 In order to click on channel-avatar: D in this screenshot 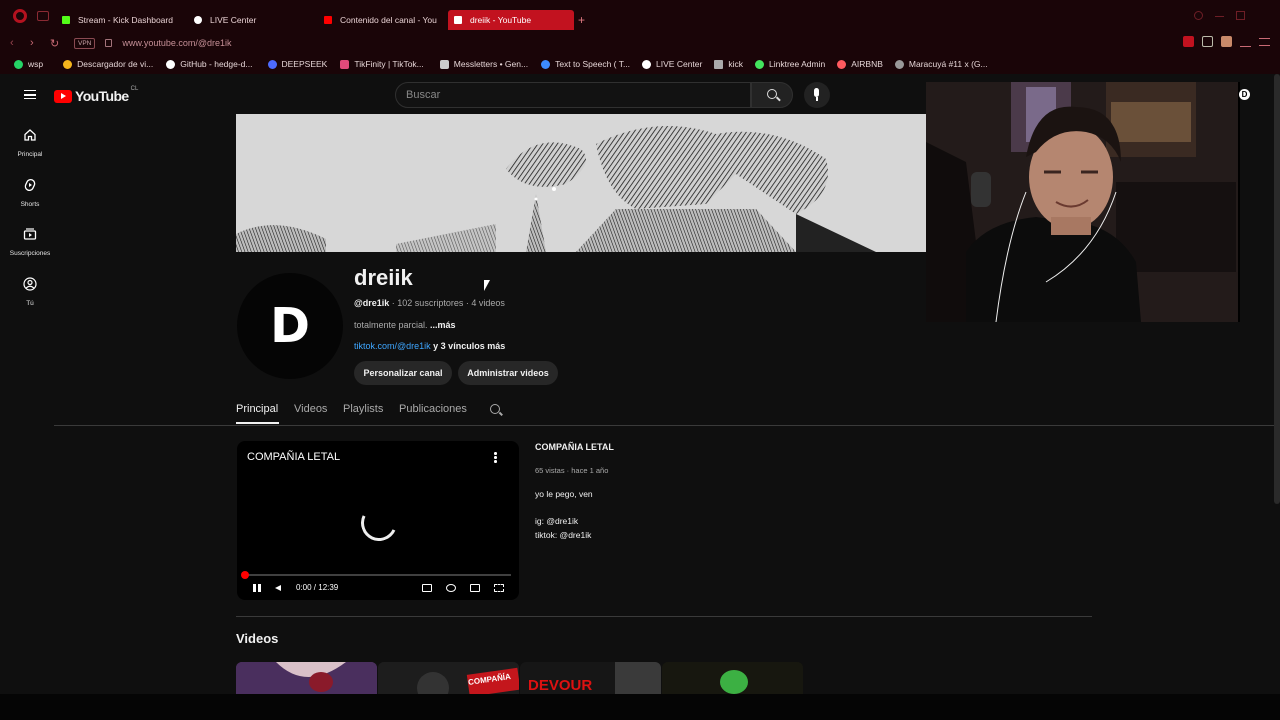, I will do `click(290, 326)`.